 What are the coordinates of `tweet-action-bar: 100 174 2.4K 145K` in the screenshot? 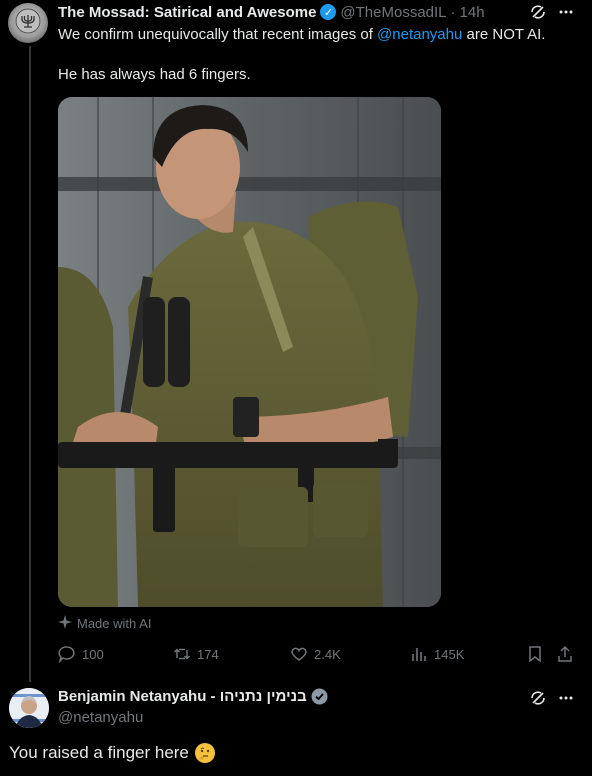 It's located at (318, 656).